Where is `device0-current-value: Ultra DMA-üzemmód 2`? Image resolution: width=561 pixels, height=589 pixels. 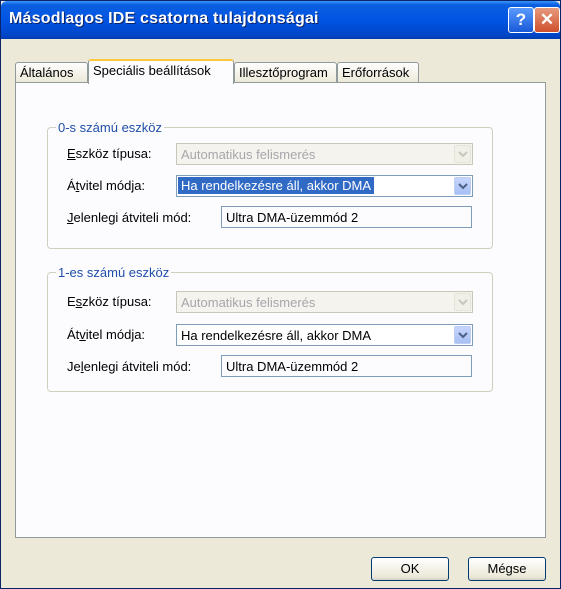
device0-current-value: Ultra DMA-üzemmód 2 is located at coordinates (292, 217).